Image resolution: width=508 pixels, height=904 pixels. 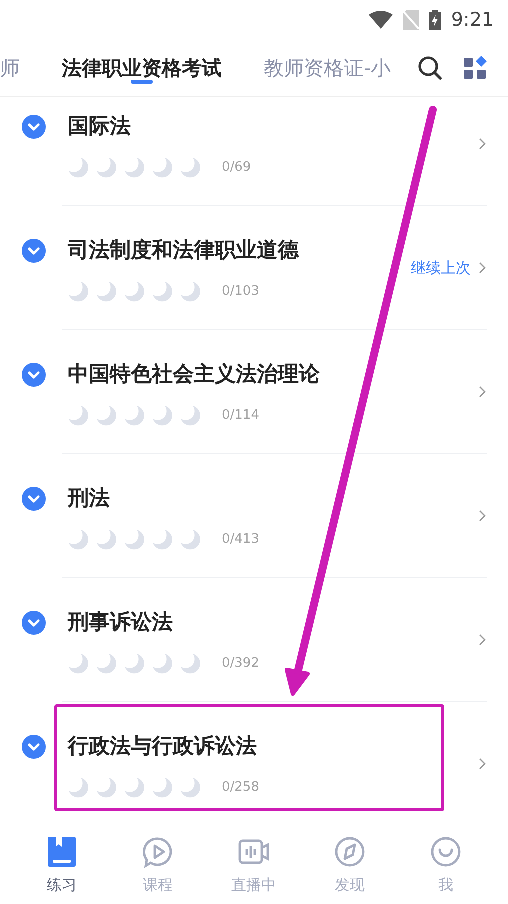 What do you see at coordinates (164, 622) in the screenshot?
I see `chapter-title: 刑事诉讼法` at bounding box center [164, 622].